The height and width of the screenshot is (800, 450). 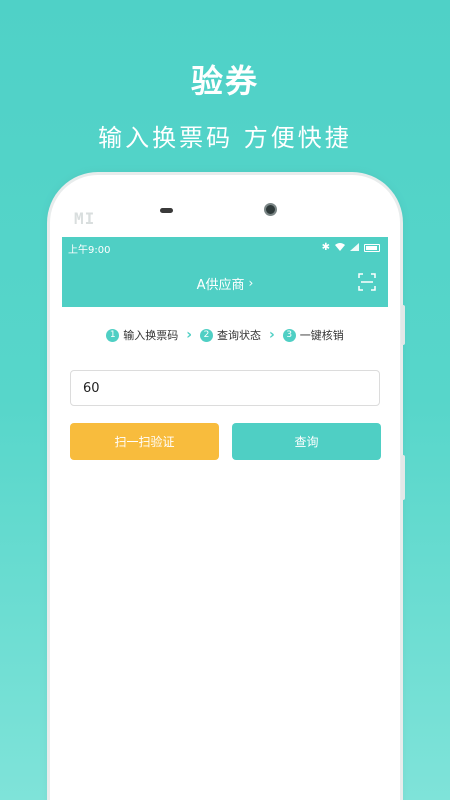 I want to click on wifi-icon, so click(x=340, y=248).